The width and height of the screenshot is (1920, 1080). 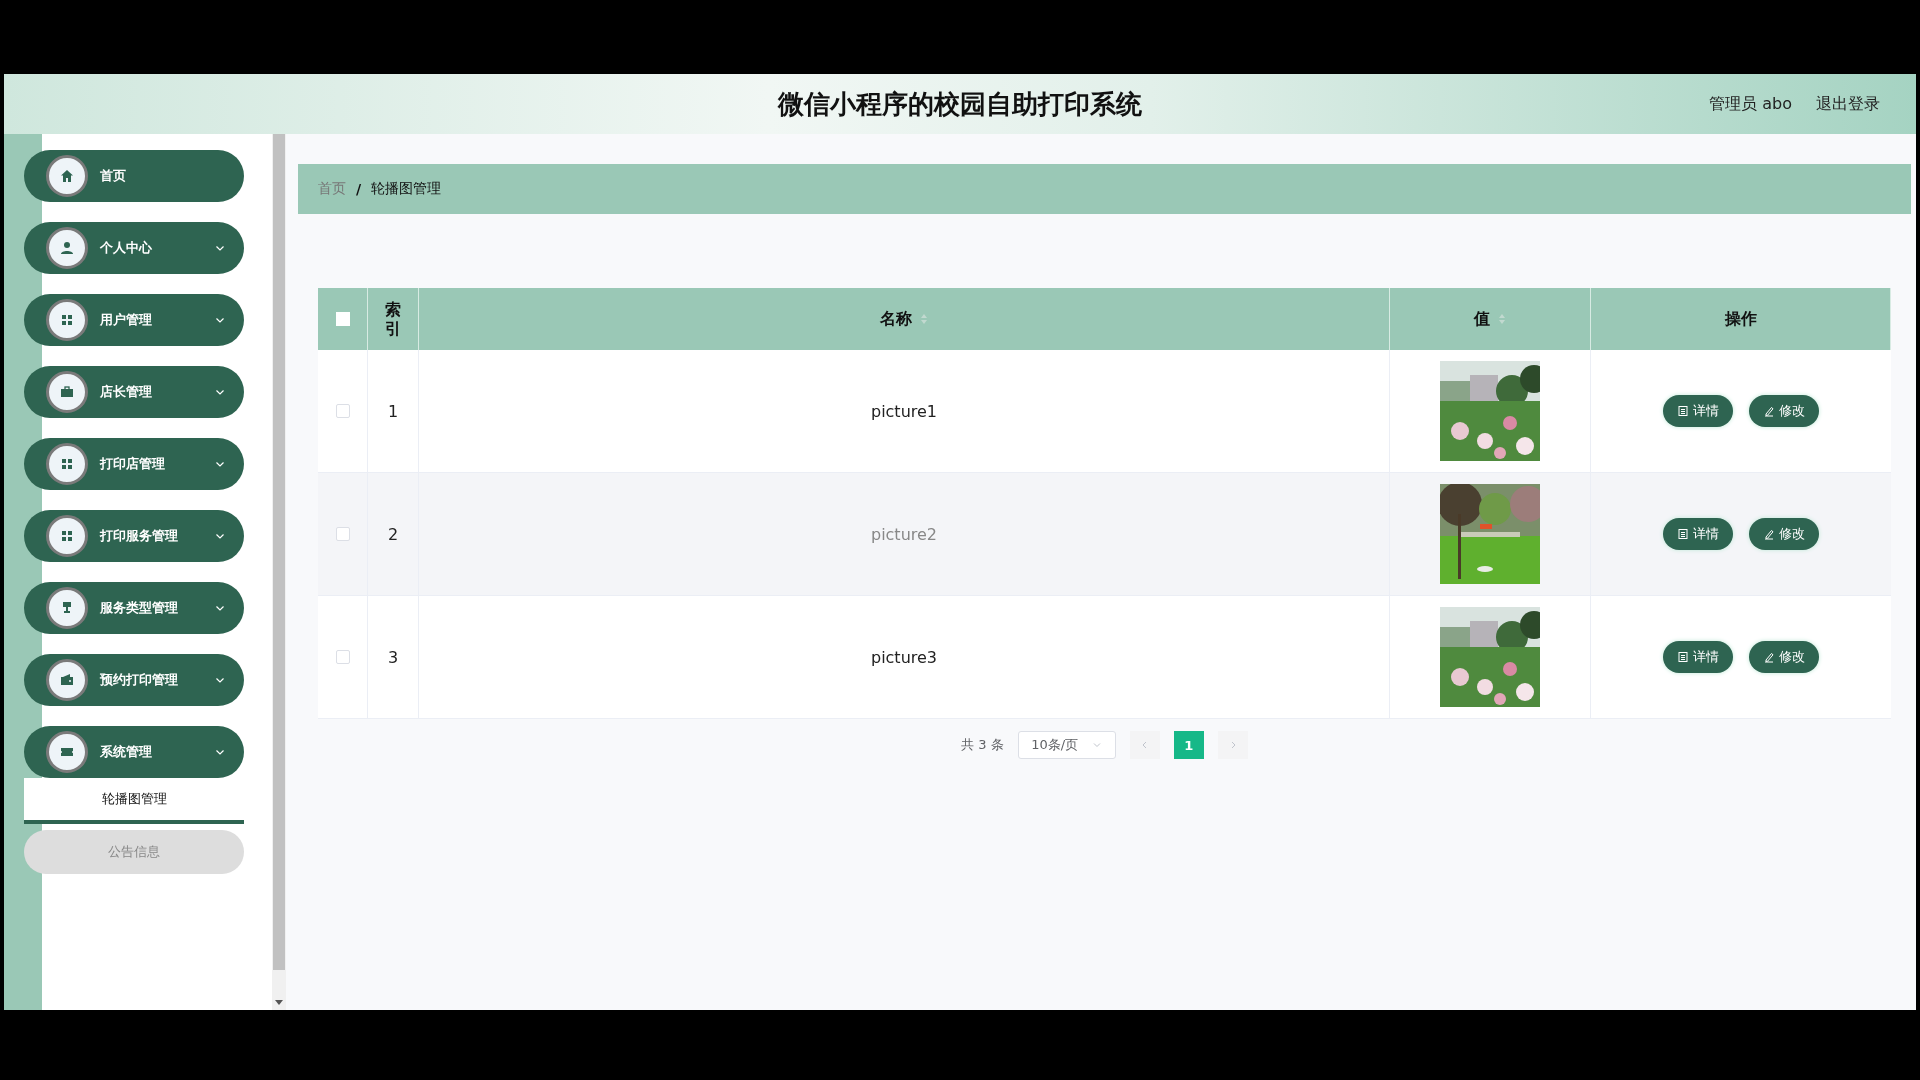 I want to click on page-size-select: 10条/页, so click(x=1066, y=745).